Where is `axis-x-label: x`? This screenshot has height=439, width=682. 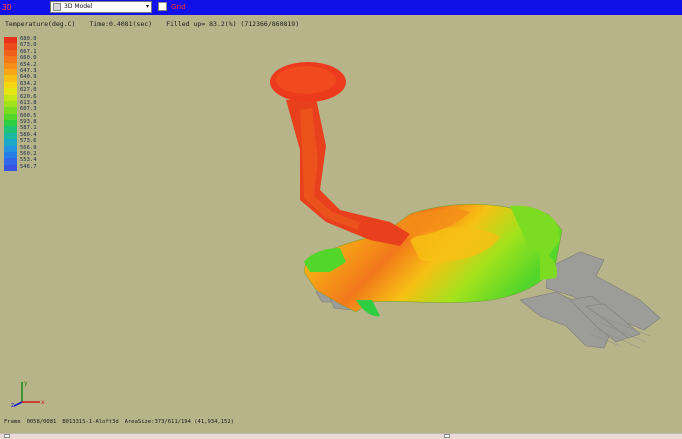 axis-x-label: x is located at coordinates (43, 402).